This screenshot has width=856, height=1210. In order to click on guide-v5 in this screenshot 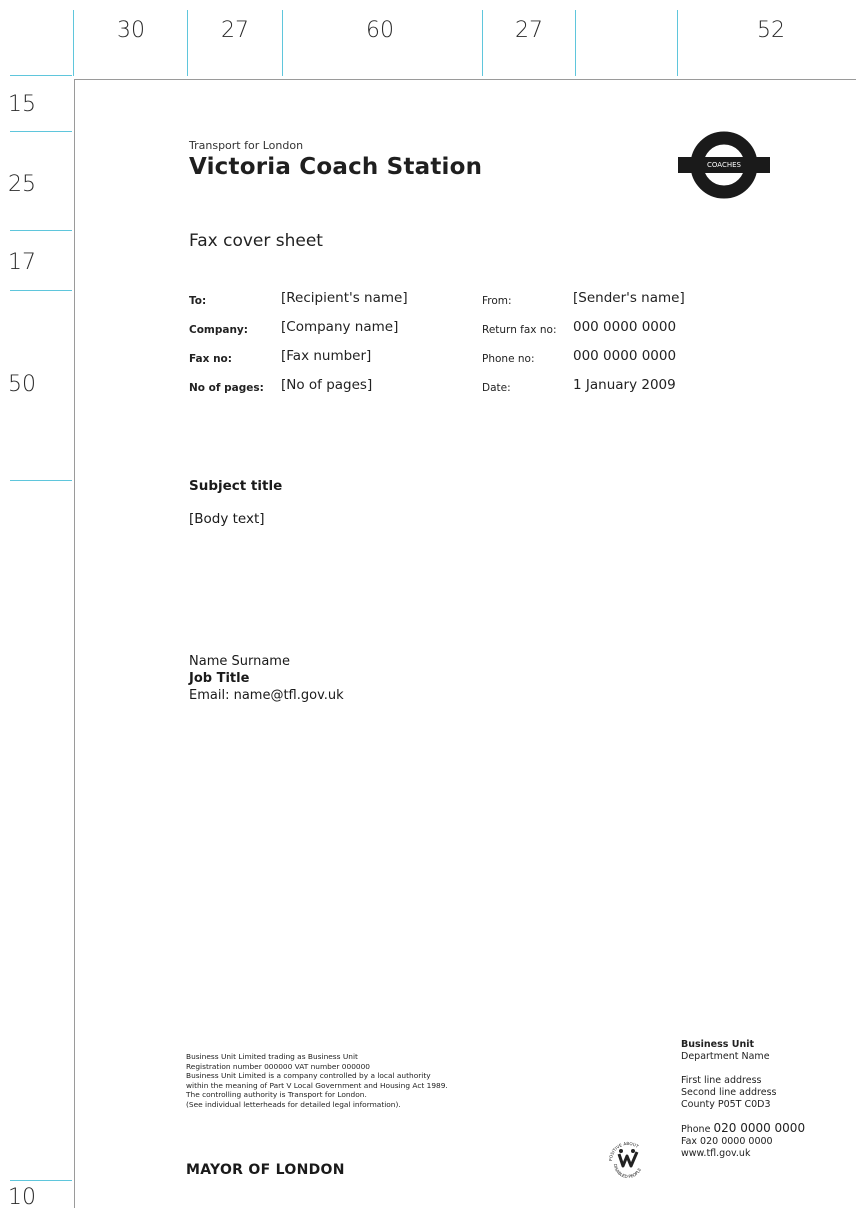, I will do `click(575, 43)`.